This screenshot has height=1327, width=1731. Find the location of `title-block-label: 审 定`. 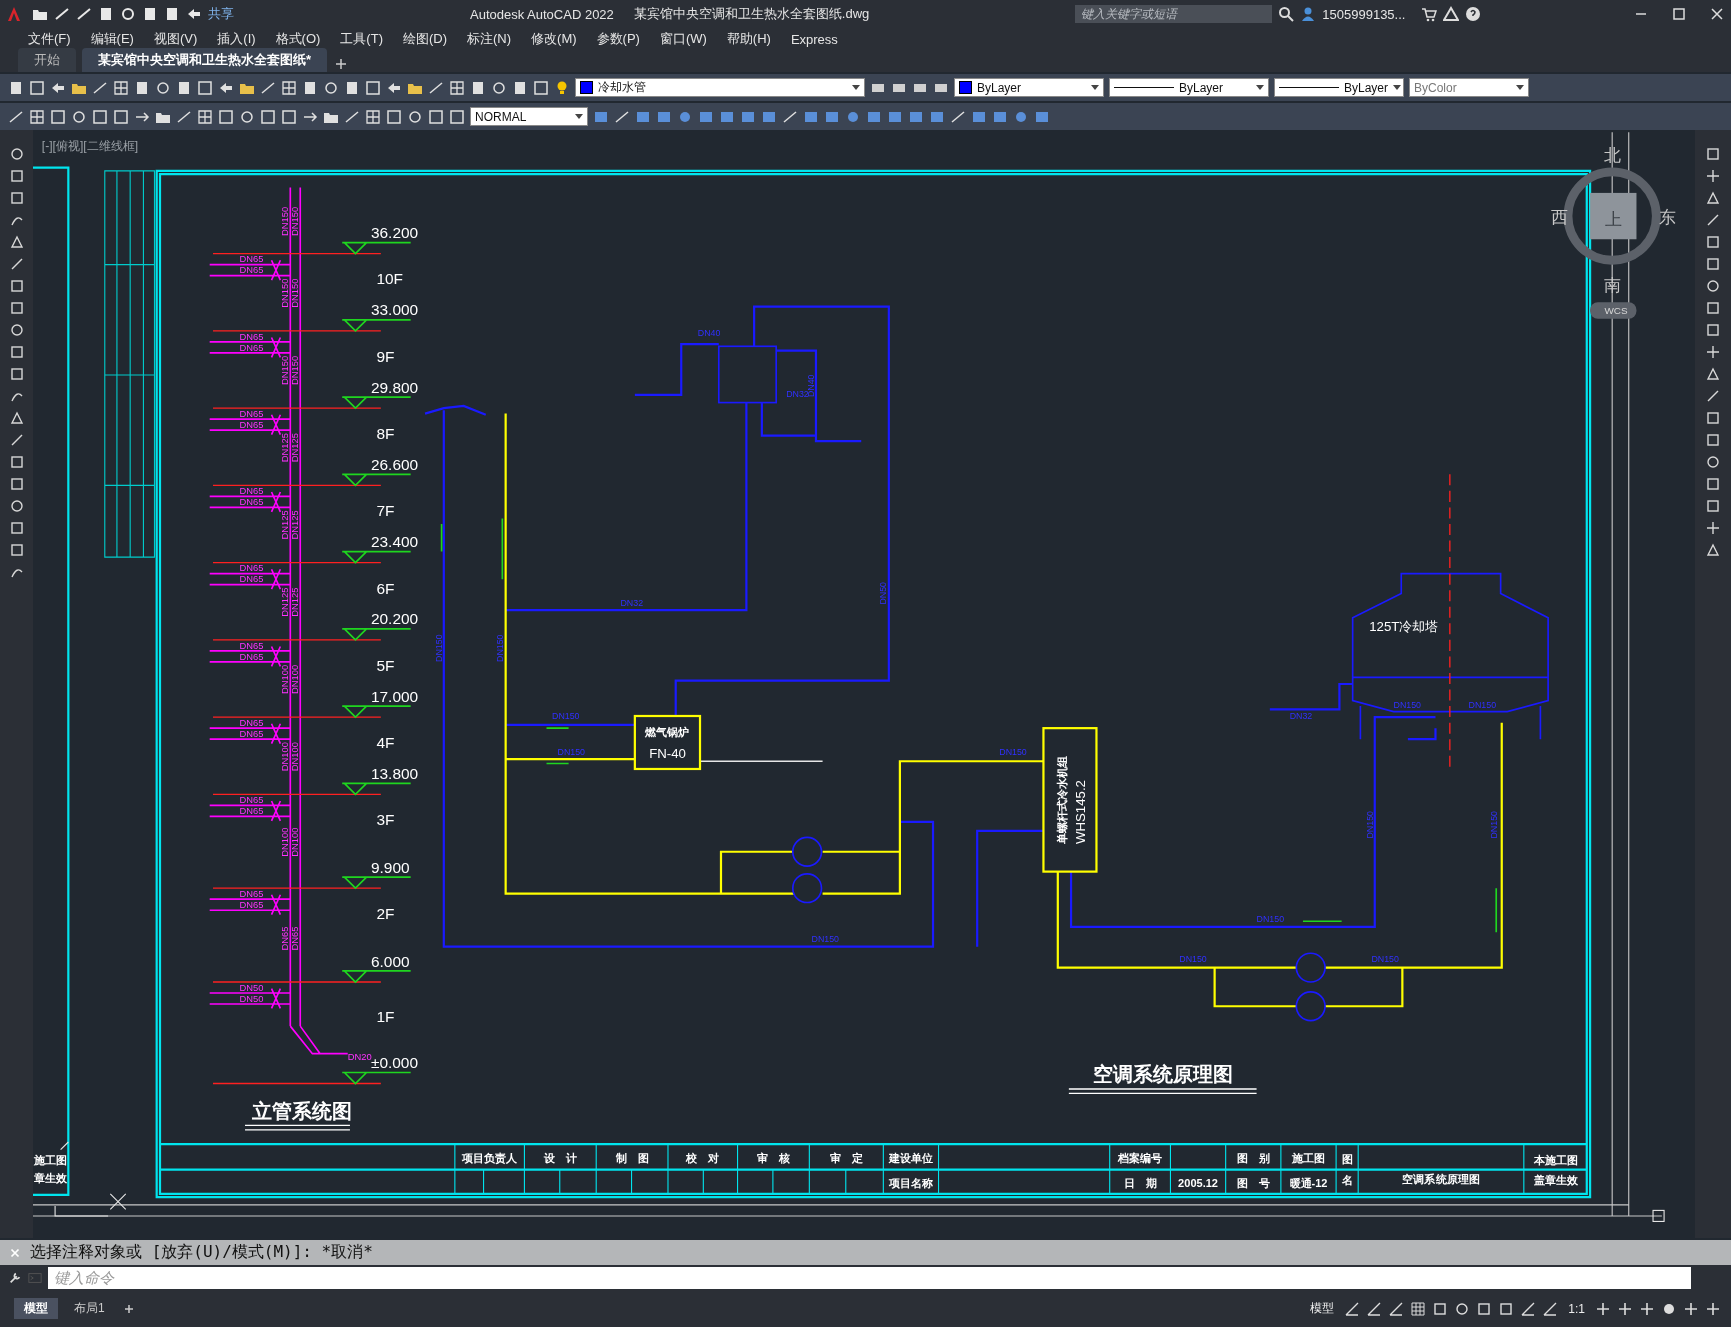

title-block-label: 审 定 is located at coordinates (846, 1157).